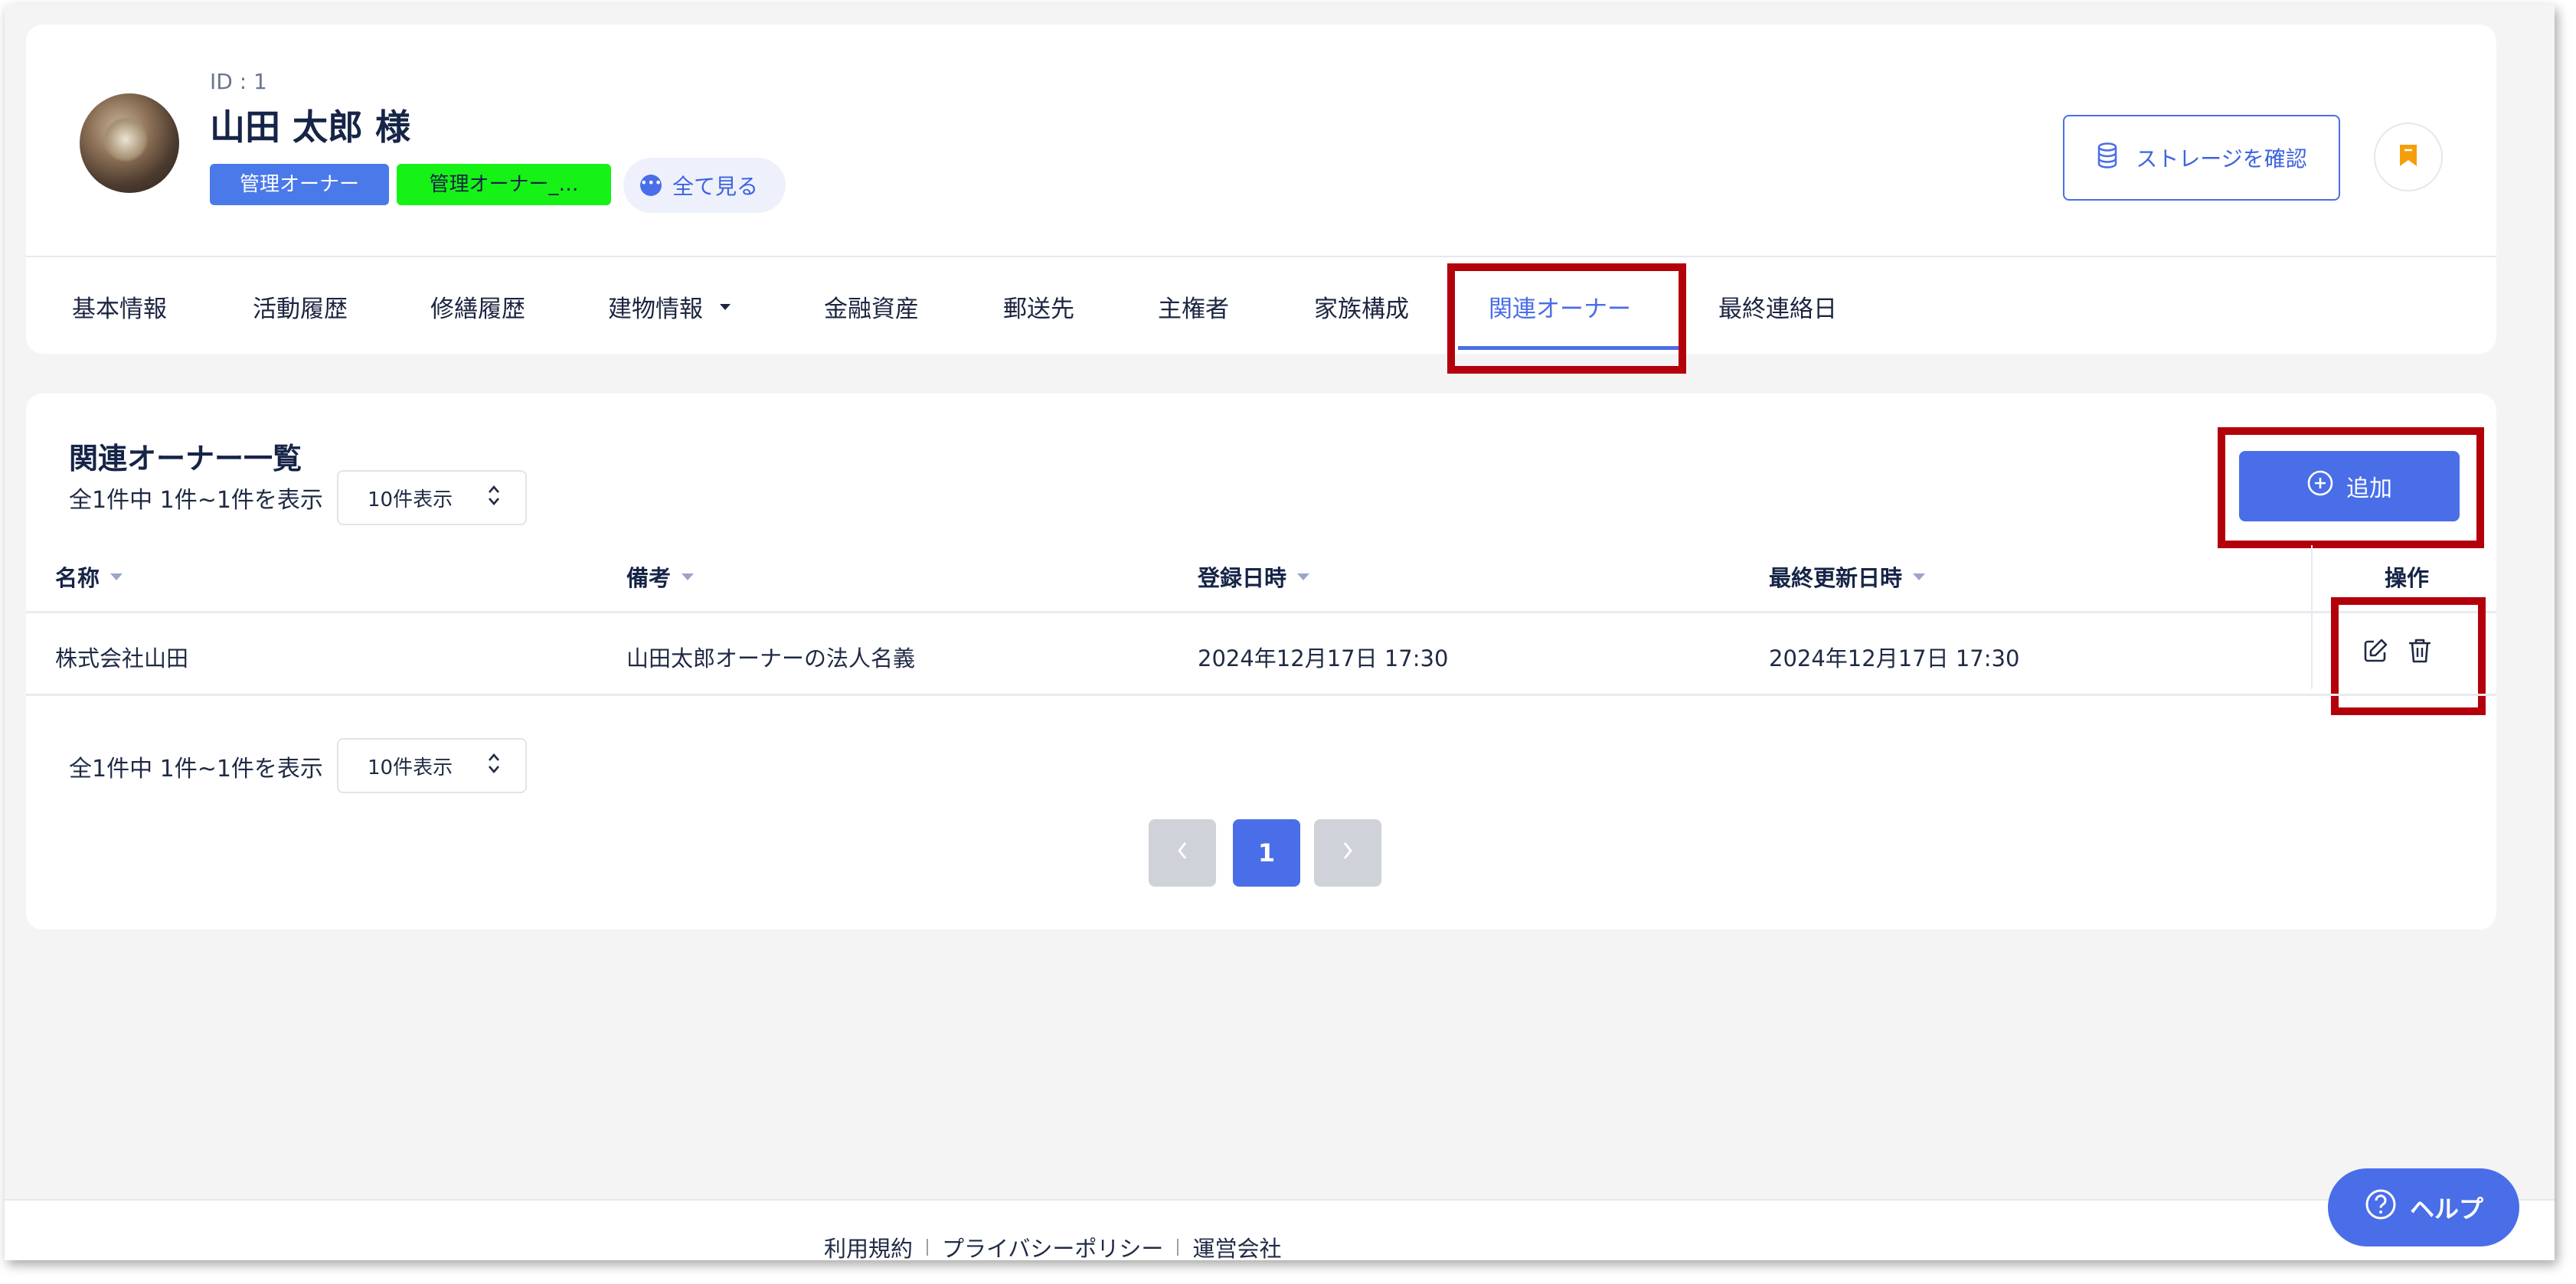 Image resolution: width=2576 pixels, height=1284 pixels. What do you see at coordinates (2221, 159) in the screenshot?
I see `check-storage-label: ストレージを確認` at bounding box center [2221, 159].